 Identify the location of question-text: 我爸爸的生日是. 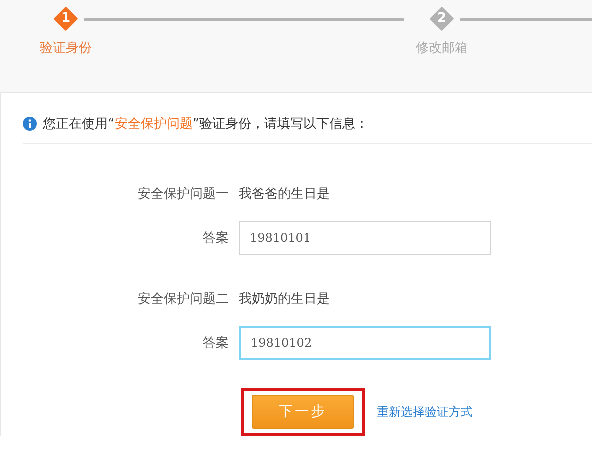
(284, 194).